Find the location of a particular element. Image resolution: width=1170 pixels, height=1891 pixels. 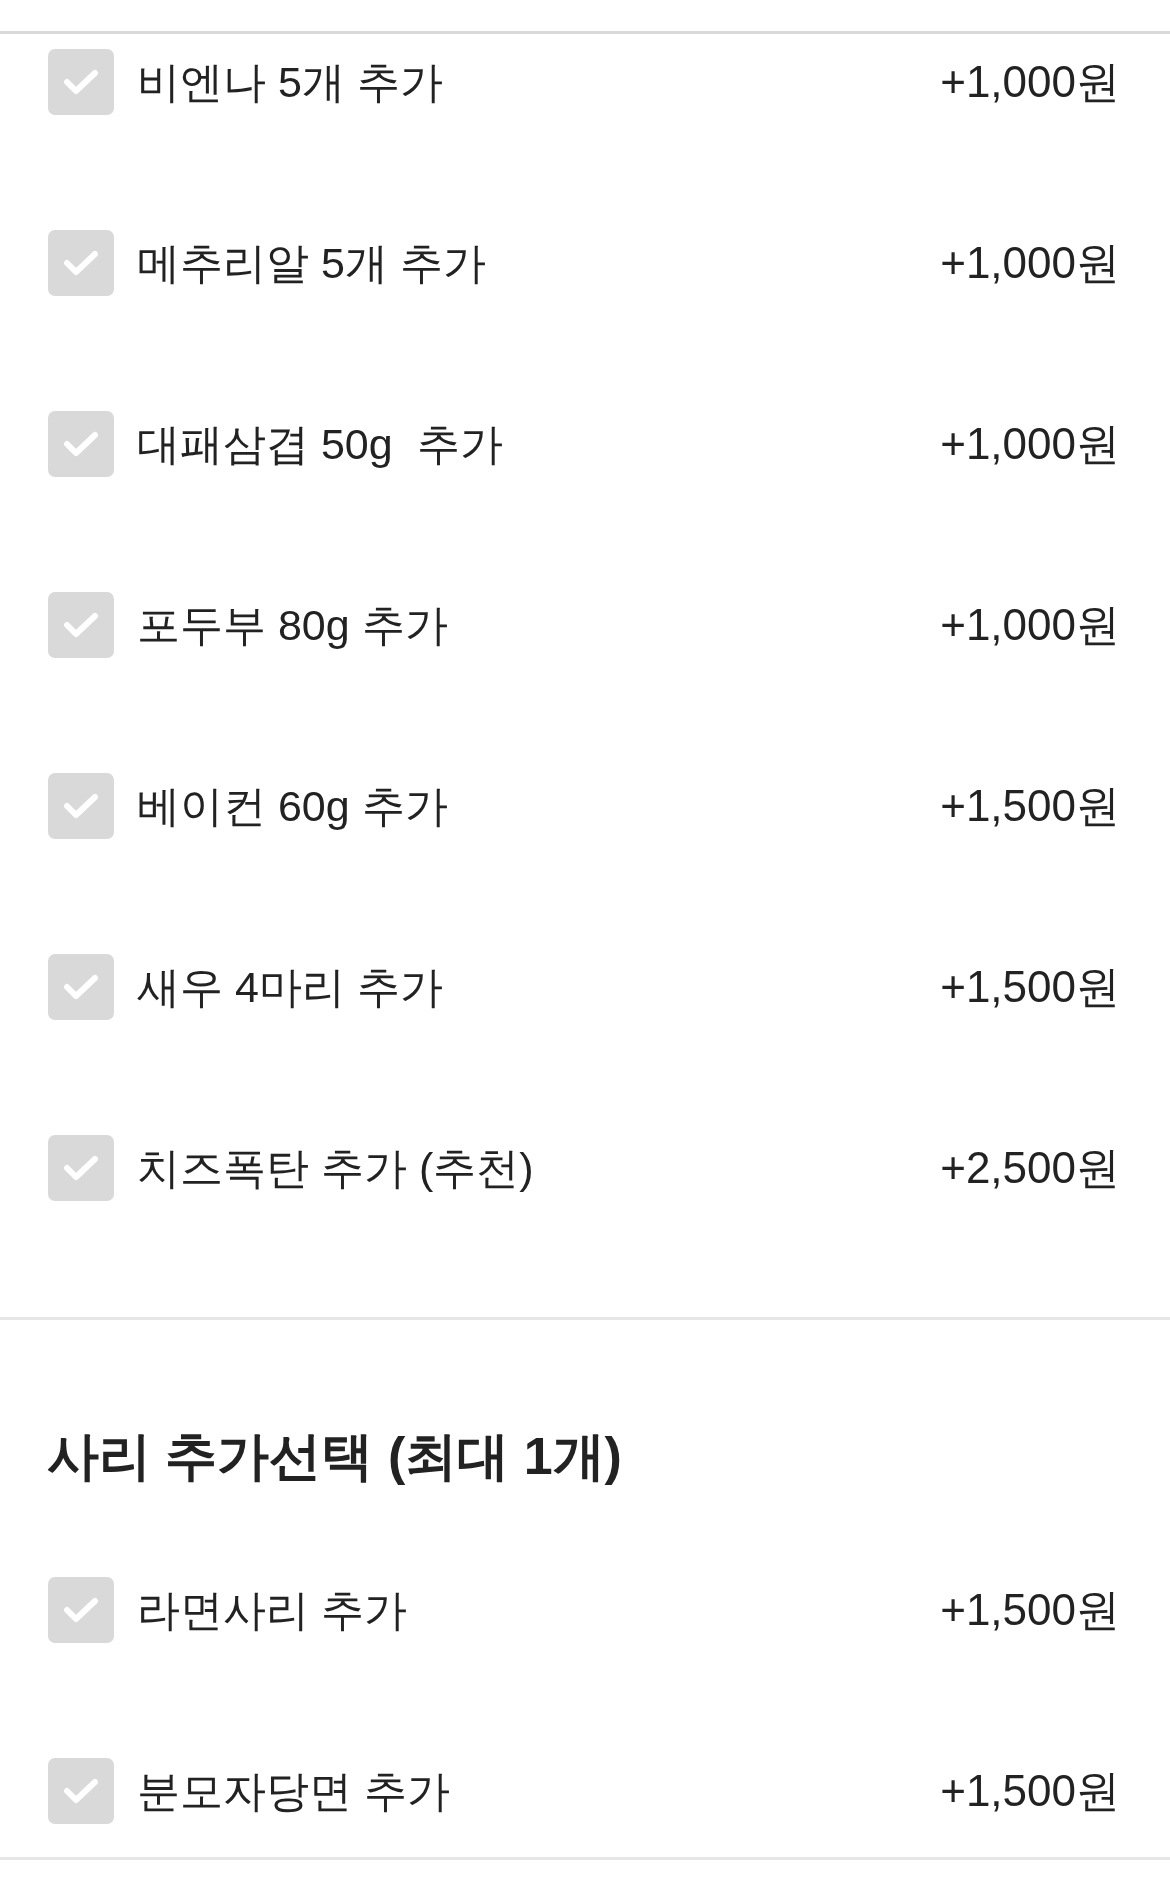

option-label: 분모자당면 추가 is located at coordinates (293, 1791).